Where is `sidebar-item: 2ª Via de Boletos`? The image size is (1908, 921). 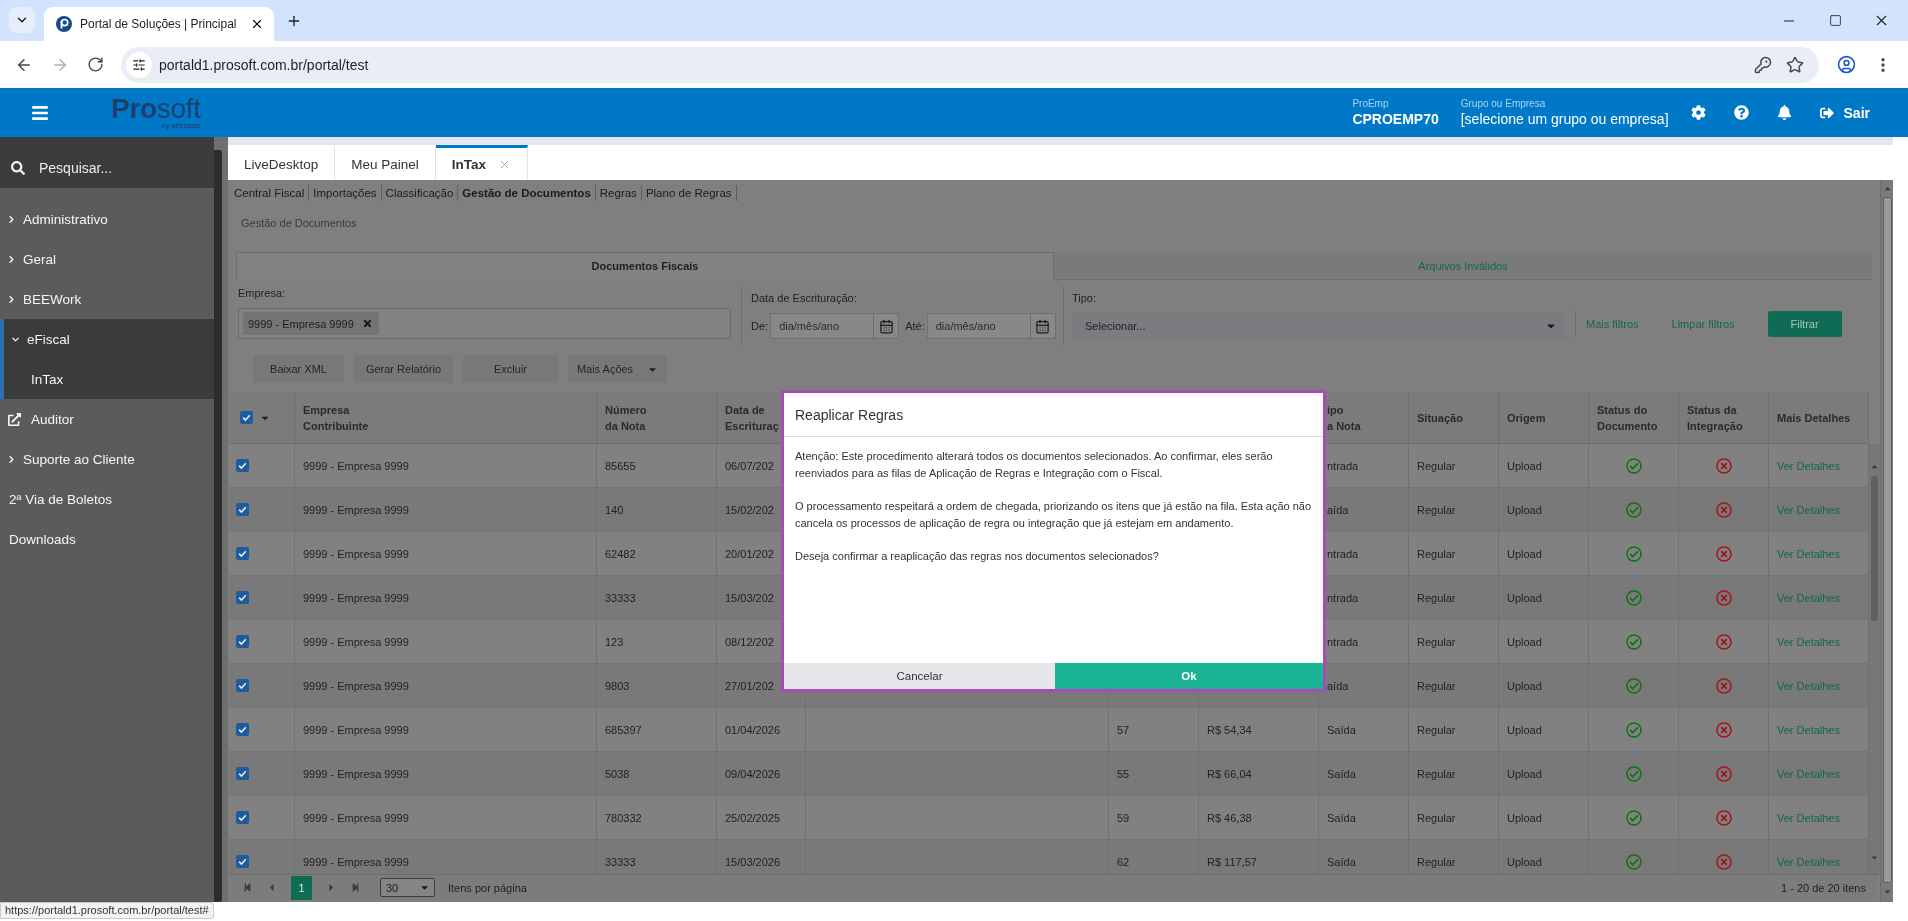
sidebar-item: 2ª Via de Boletos is located at coordinates (107, 499).